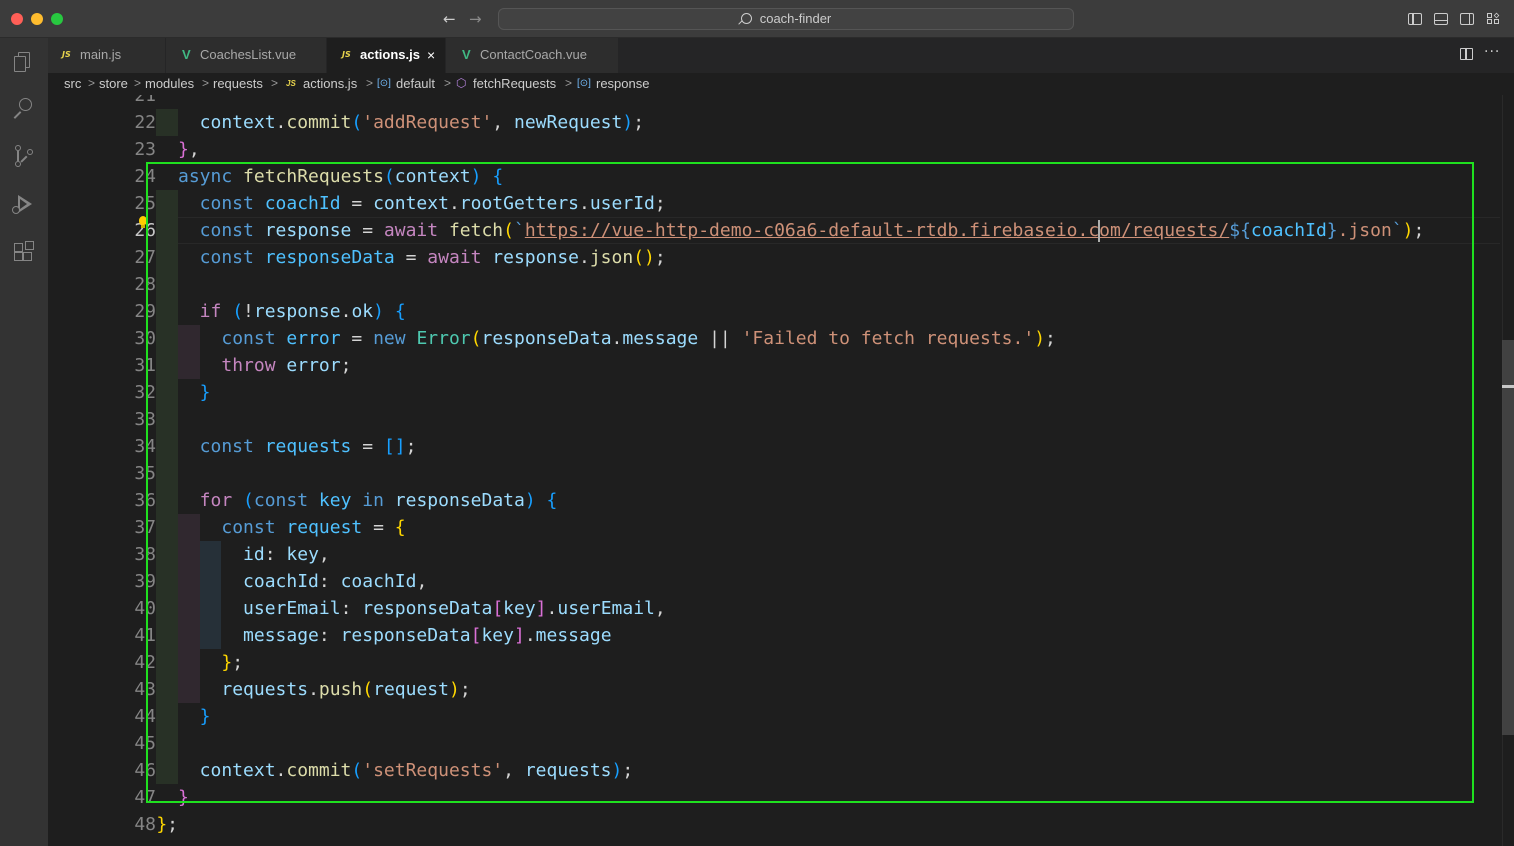 The height and width of the screenshot is (846, 1514). What do you see at coordinates (112, 581) in the screenshot?
I see `line-number: 39` at bounding box center [112, 581].